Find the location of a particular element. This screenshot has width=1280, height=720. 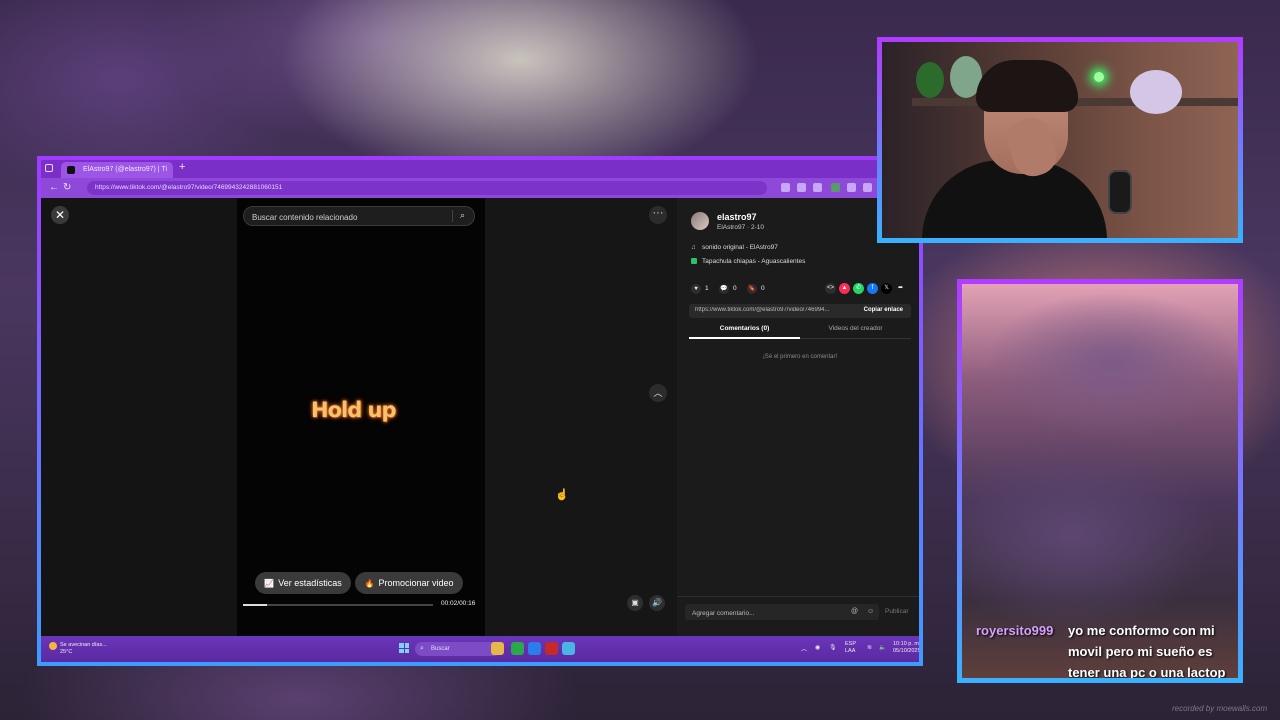

left-blank-area: ✕ is located at coordinates (139, 417).